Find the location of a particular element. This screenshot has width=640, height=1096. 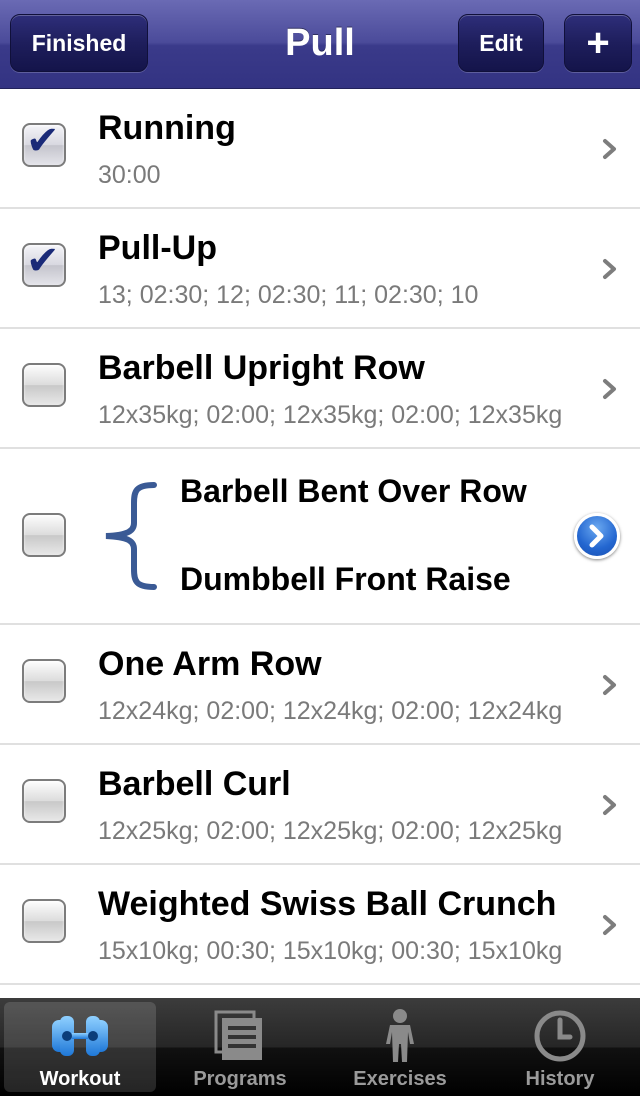

history-icon is located at coordinates (560, 1036).